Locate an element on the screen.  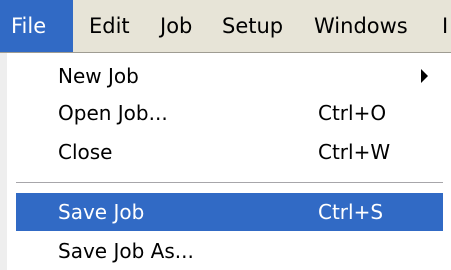
menu-item-label: New Job is located at coordinates (98, 76).